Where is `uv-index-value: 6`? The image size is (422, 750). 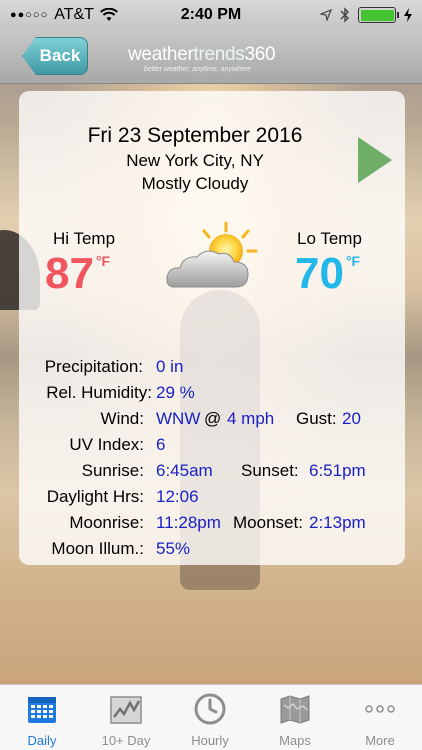 uv-index-value: 6 is located at coordinates (161, 444).